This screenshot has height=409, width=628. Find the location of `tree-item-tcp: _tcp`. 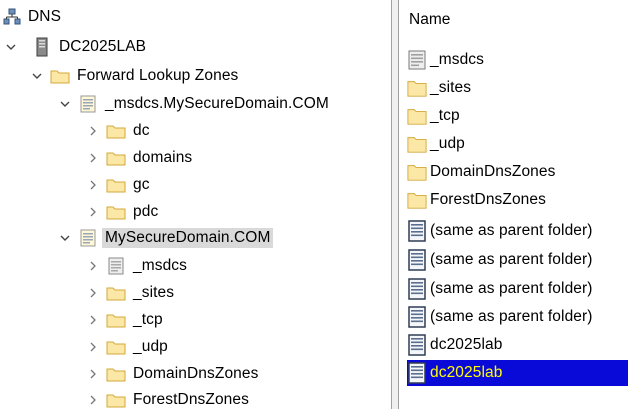

tree-item-tcp: _tcp is located at coordinates (124, 320).